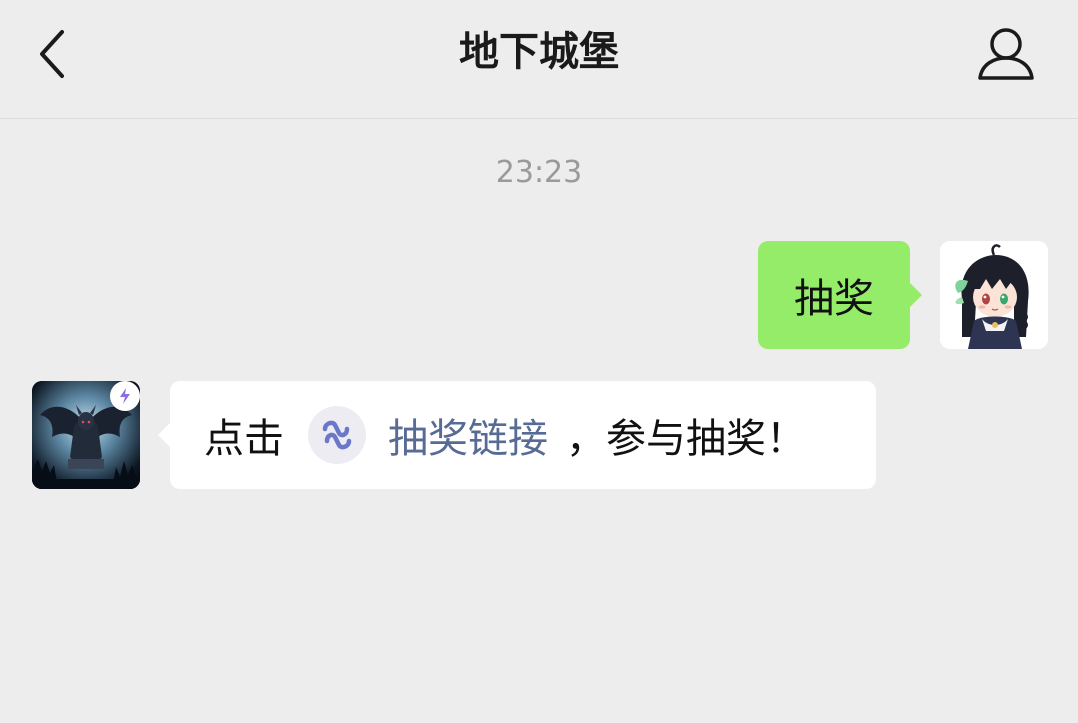  What do you see at coordinates (539, 52) in the screenshot?
I see `chat-title: 地下城堡` at bounding box center [539, 52].